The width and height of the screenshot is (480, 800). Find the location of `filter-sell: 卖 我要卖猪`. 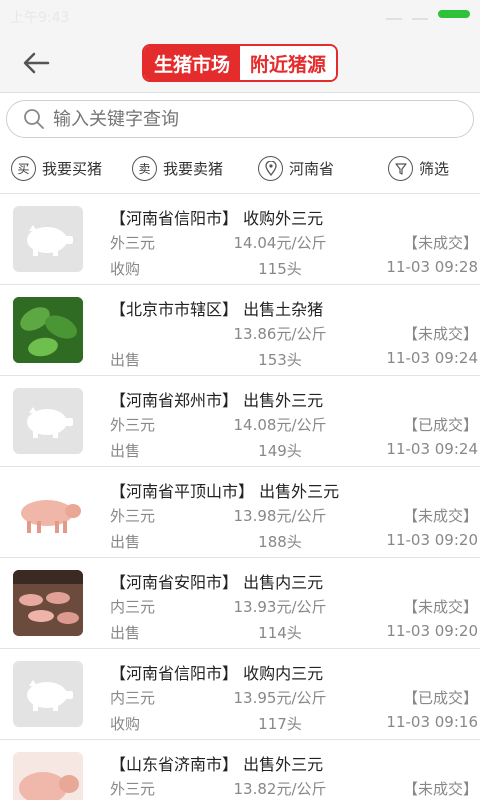

filter-sell: 卖 我要卖猪 is located at coordinates (177, 168).